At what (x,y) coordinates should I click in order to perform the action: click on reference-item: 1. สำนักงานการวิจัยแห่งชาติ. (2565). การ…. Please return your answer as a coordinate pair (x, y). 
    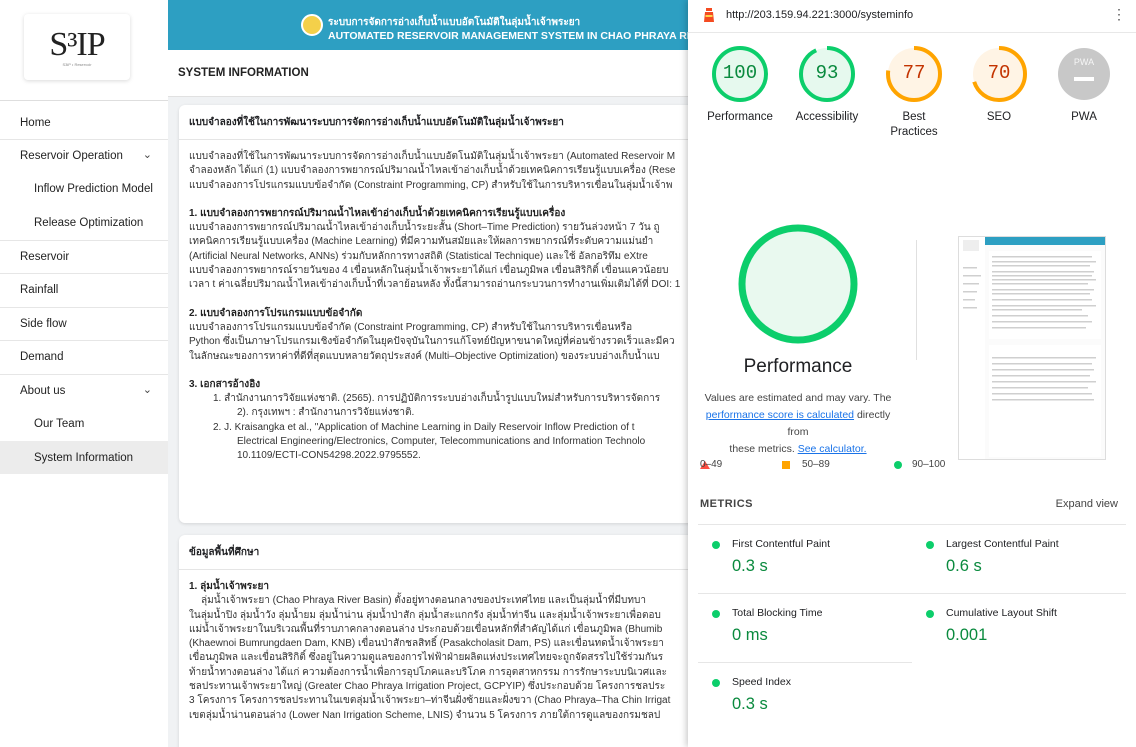
    Looking at the image, I should click on (437, 399).